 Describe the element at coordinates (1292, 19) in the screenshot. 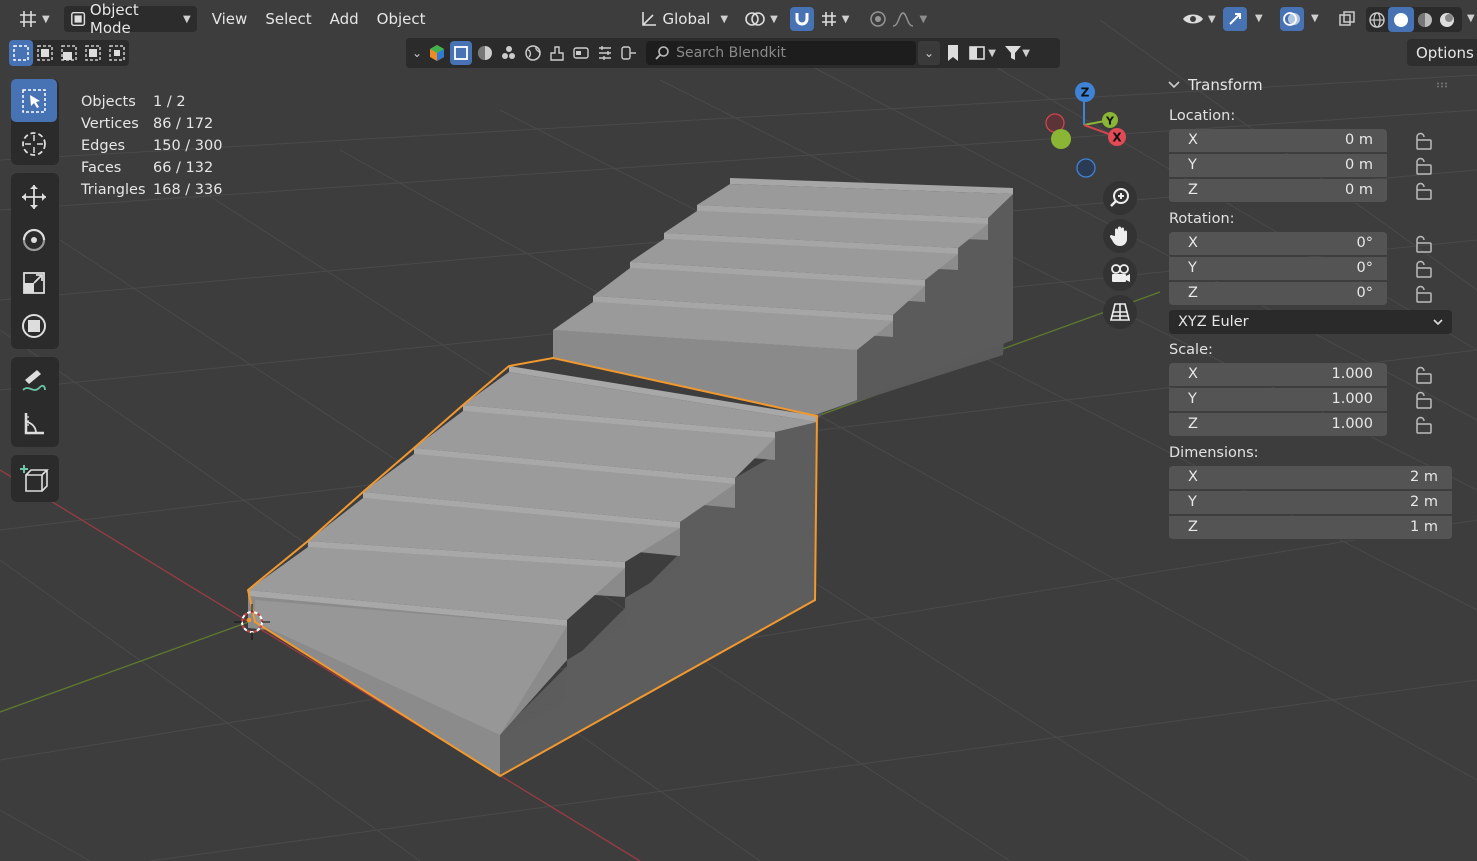

I see `overlays-toggle-button` at that location.